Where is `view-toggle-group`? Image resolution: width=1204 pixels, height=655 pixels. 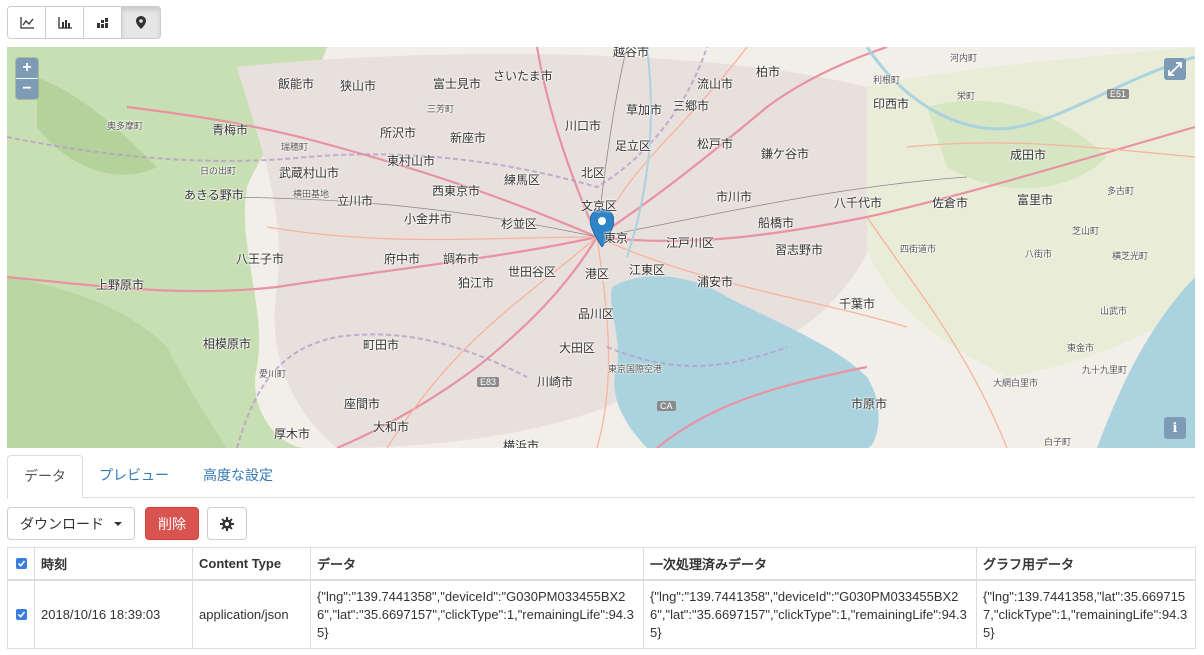 view-toggle-group is located at coordinates (84, 22).